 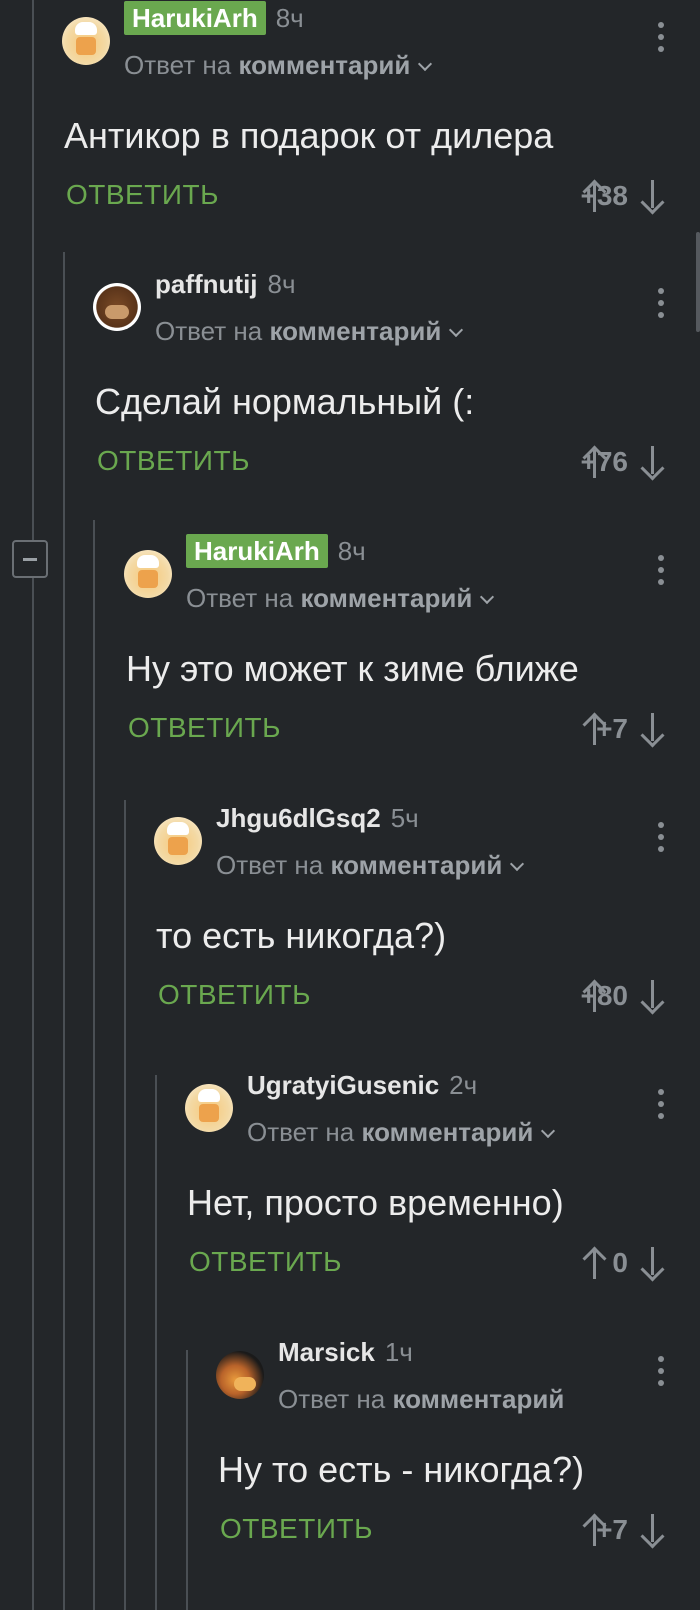 What do you see at coordinates (285, 401) in the screenshot?
I see `comment-text: Сделай нормальный (:` at bounding box center [285, 401].